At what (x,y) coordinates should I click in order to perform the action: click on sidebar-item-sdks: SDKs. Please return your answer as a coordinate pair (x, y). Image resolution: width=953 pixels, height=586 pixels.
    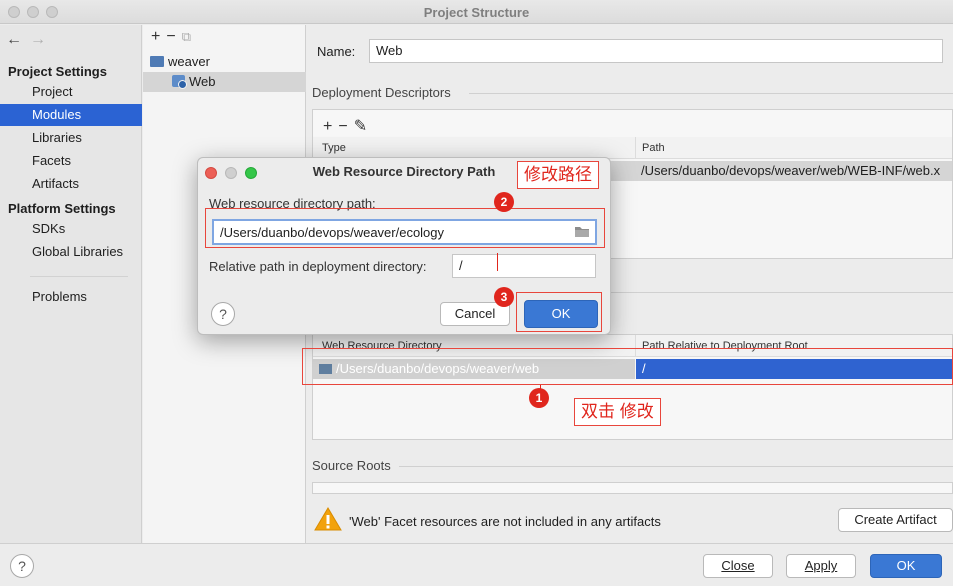
    Looking at the image, I should click on (71, 229).